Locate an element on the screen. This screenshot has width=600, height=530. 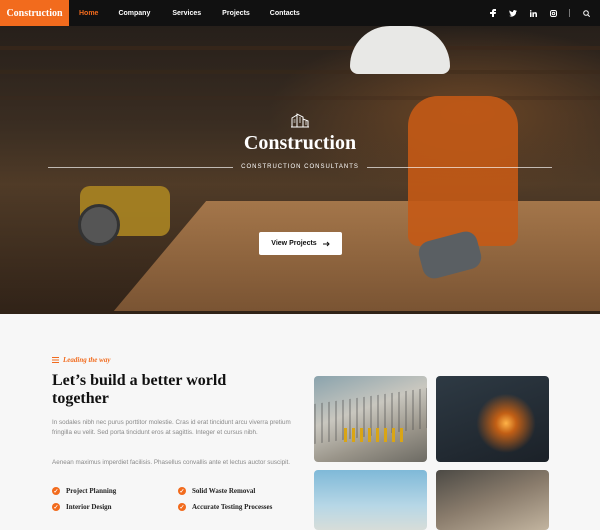
facebook-icon is located at coordinates (493, 13).